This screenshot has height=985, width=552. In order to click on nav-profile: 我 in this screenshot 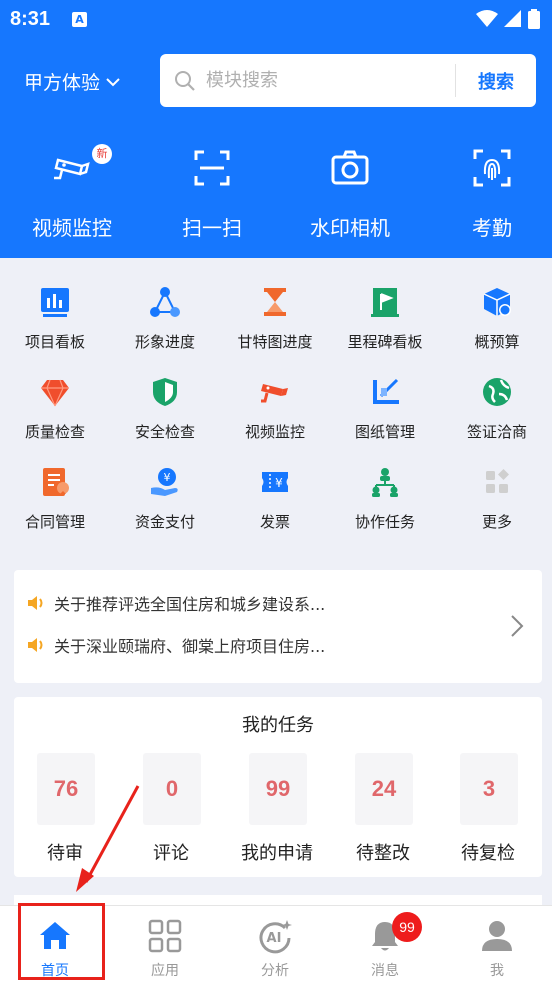, I will do `click(497, 945)`.